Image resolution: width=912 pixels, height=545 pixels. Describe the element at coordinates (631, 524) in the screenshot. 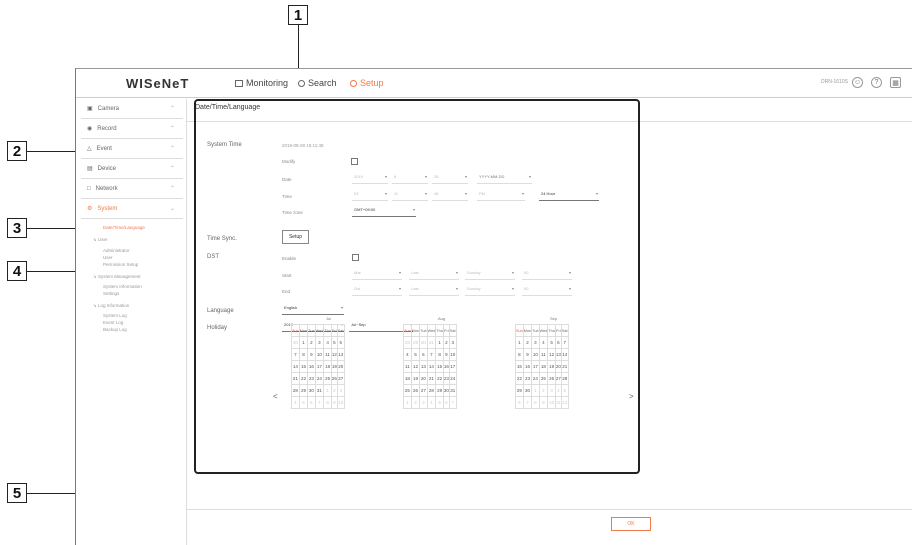

I see `ok-button: OK` at that location.